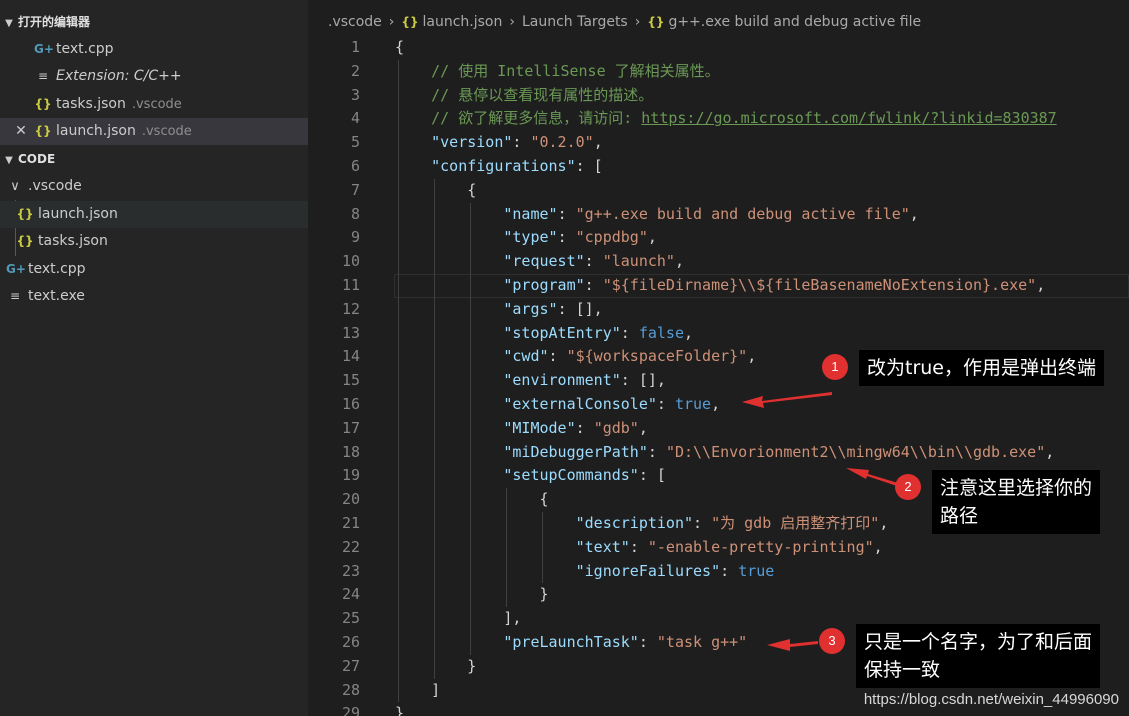 The height and width of the screenshot is (716, 1129). What do you see at coordinates (908, 487) in the screenshot?
I see `annotation-badge-2: 2` at bounding box center [908, 487].